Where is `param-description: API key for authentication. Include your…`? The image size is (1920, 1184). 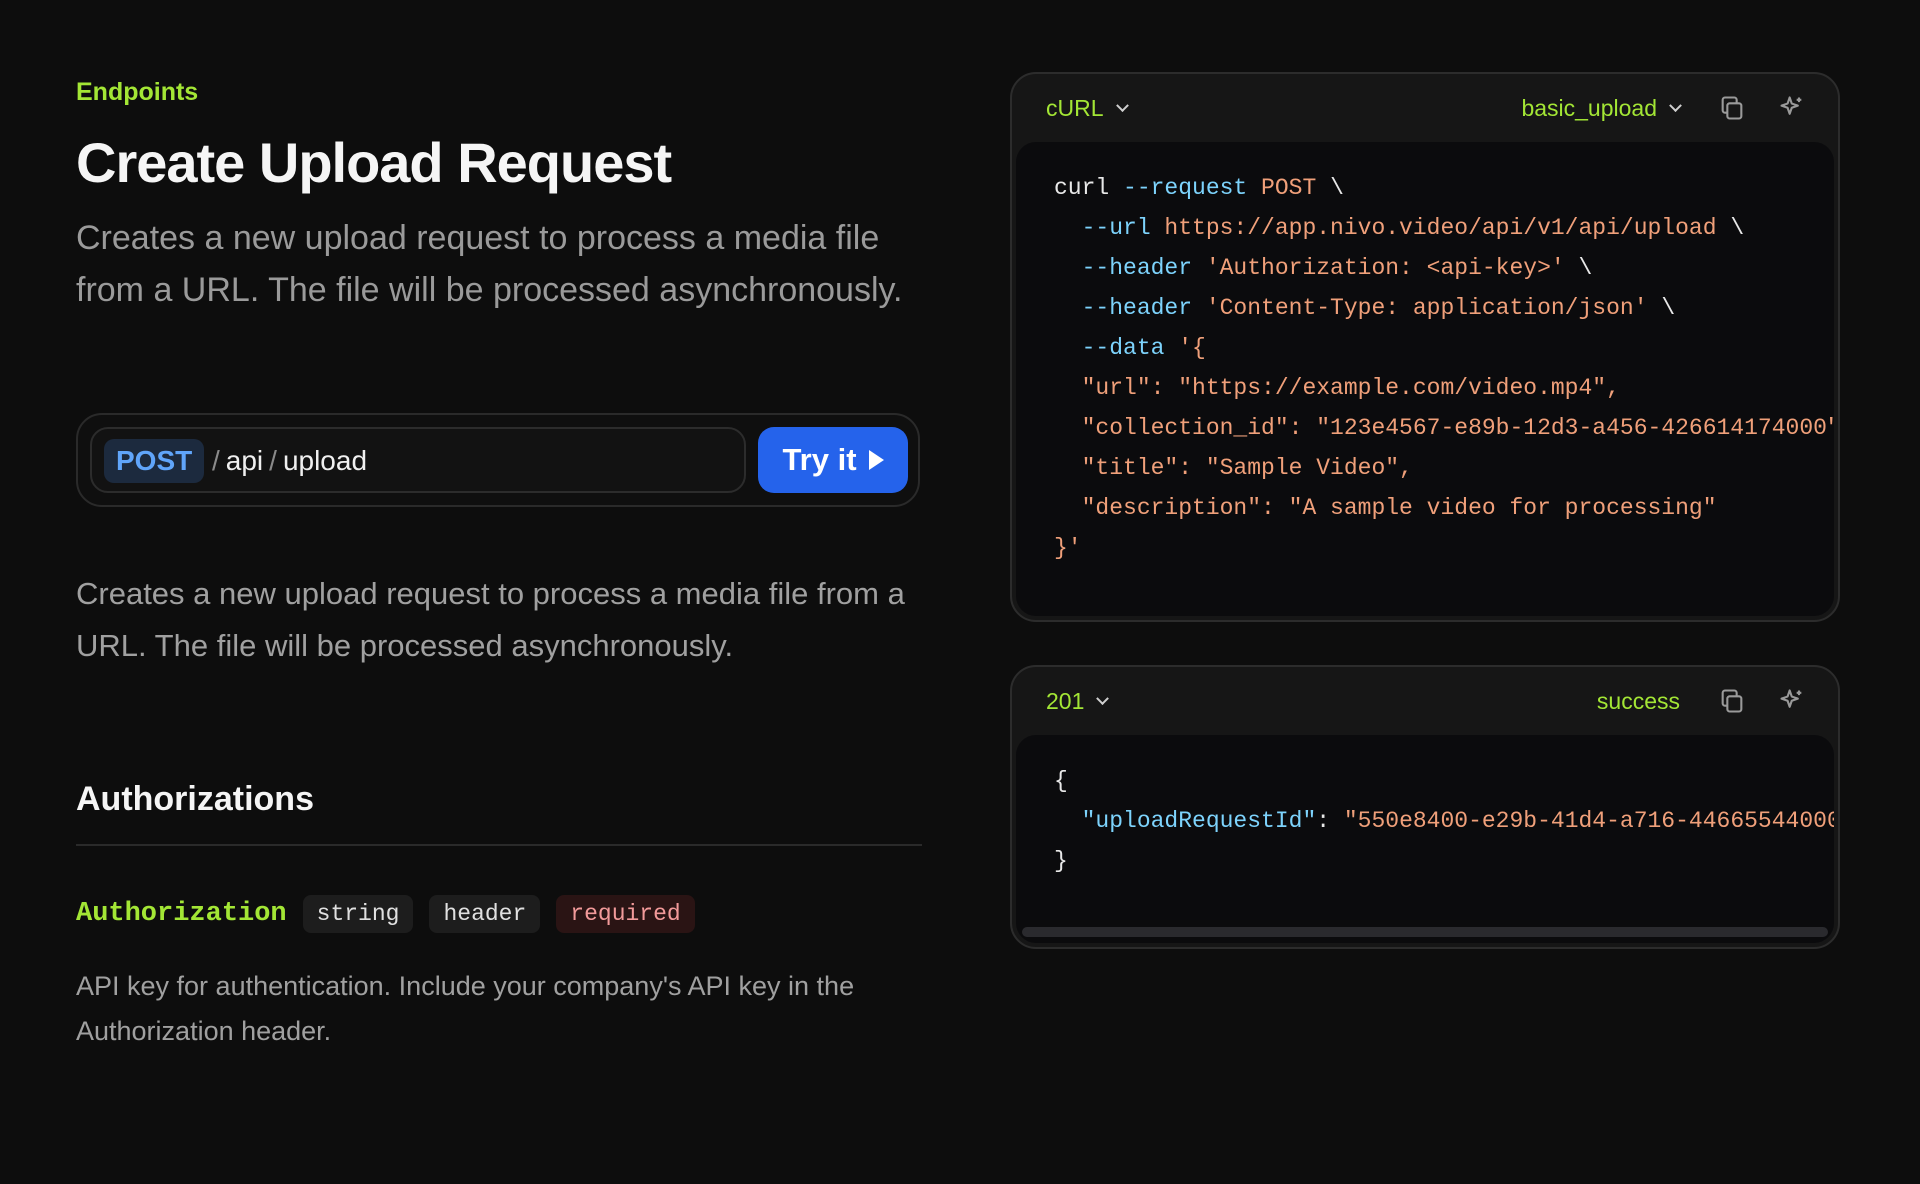 param-description: API key for authentication. Include your… is located at coordinates (465, 1008).